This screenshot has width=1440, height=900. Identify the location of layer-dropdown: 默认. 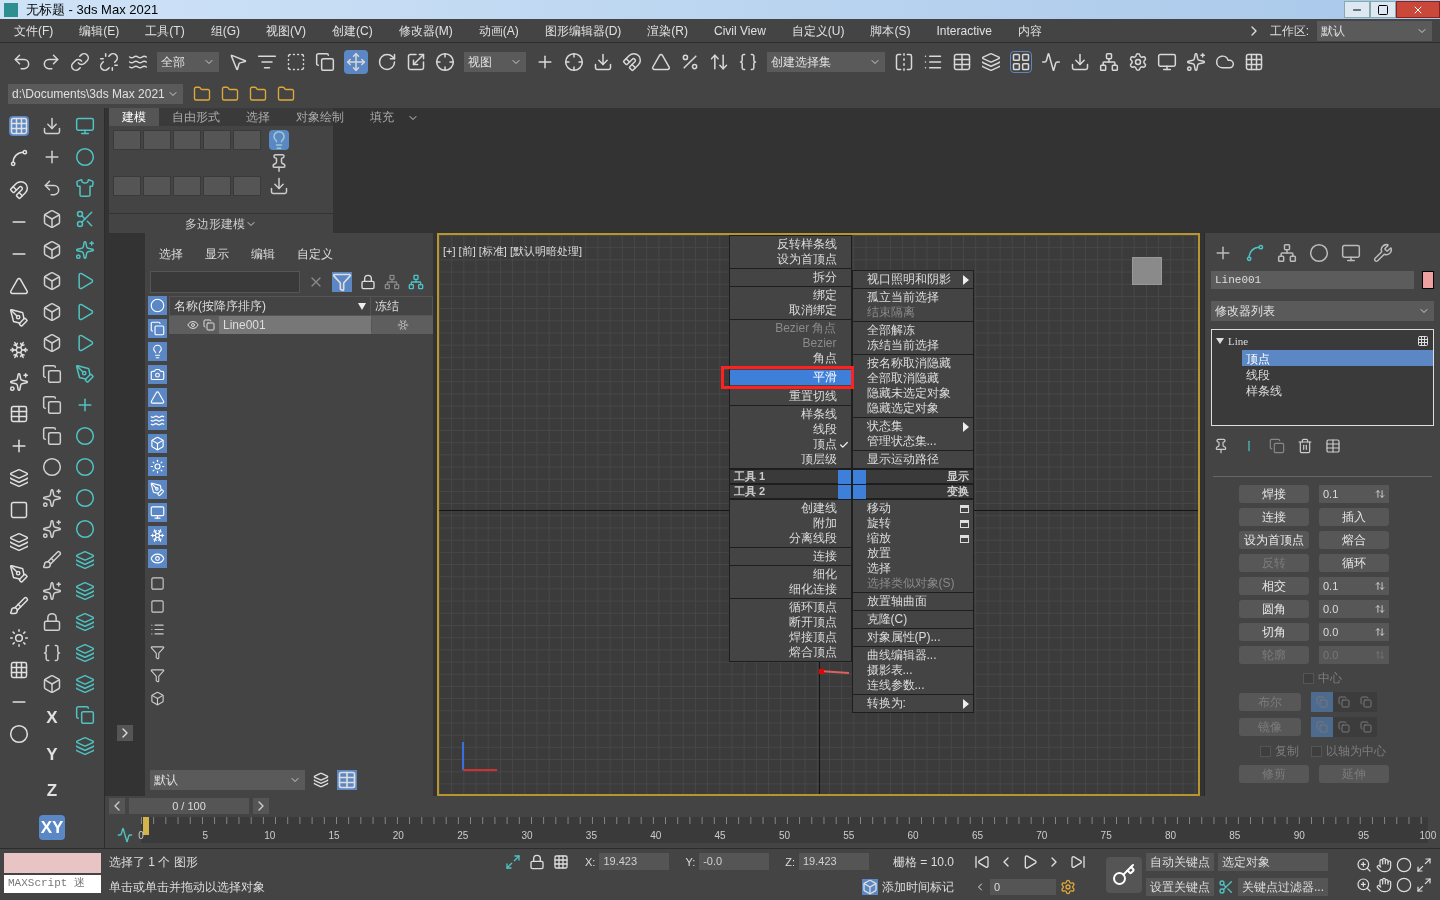
(227, 780).